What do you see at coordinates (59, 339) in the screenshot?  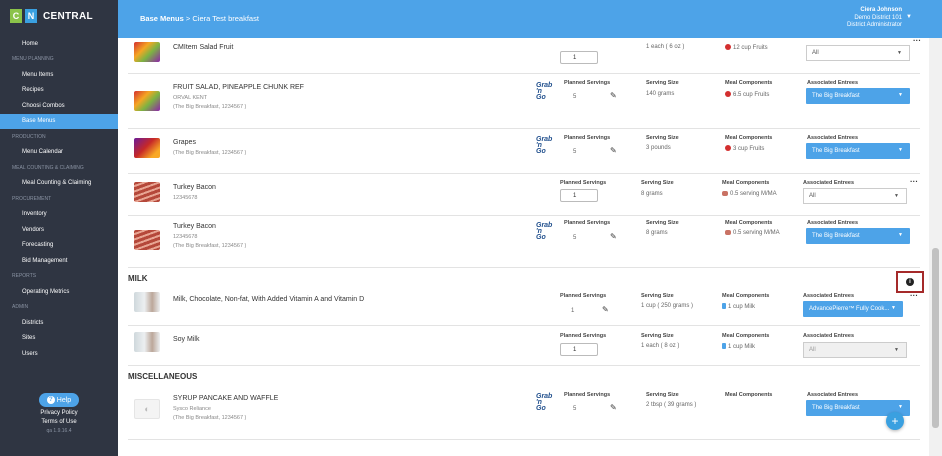 I see `sidebar-item-sites: Sites` at bounding box center [59, 339].